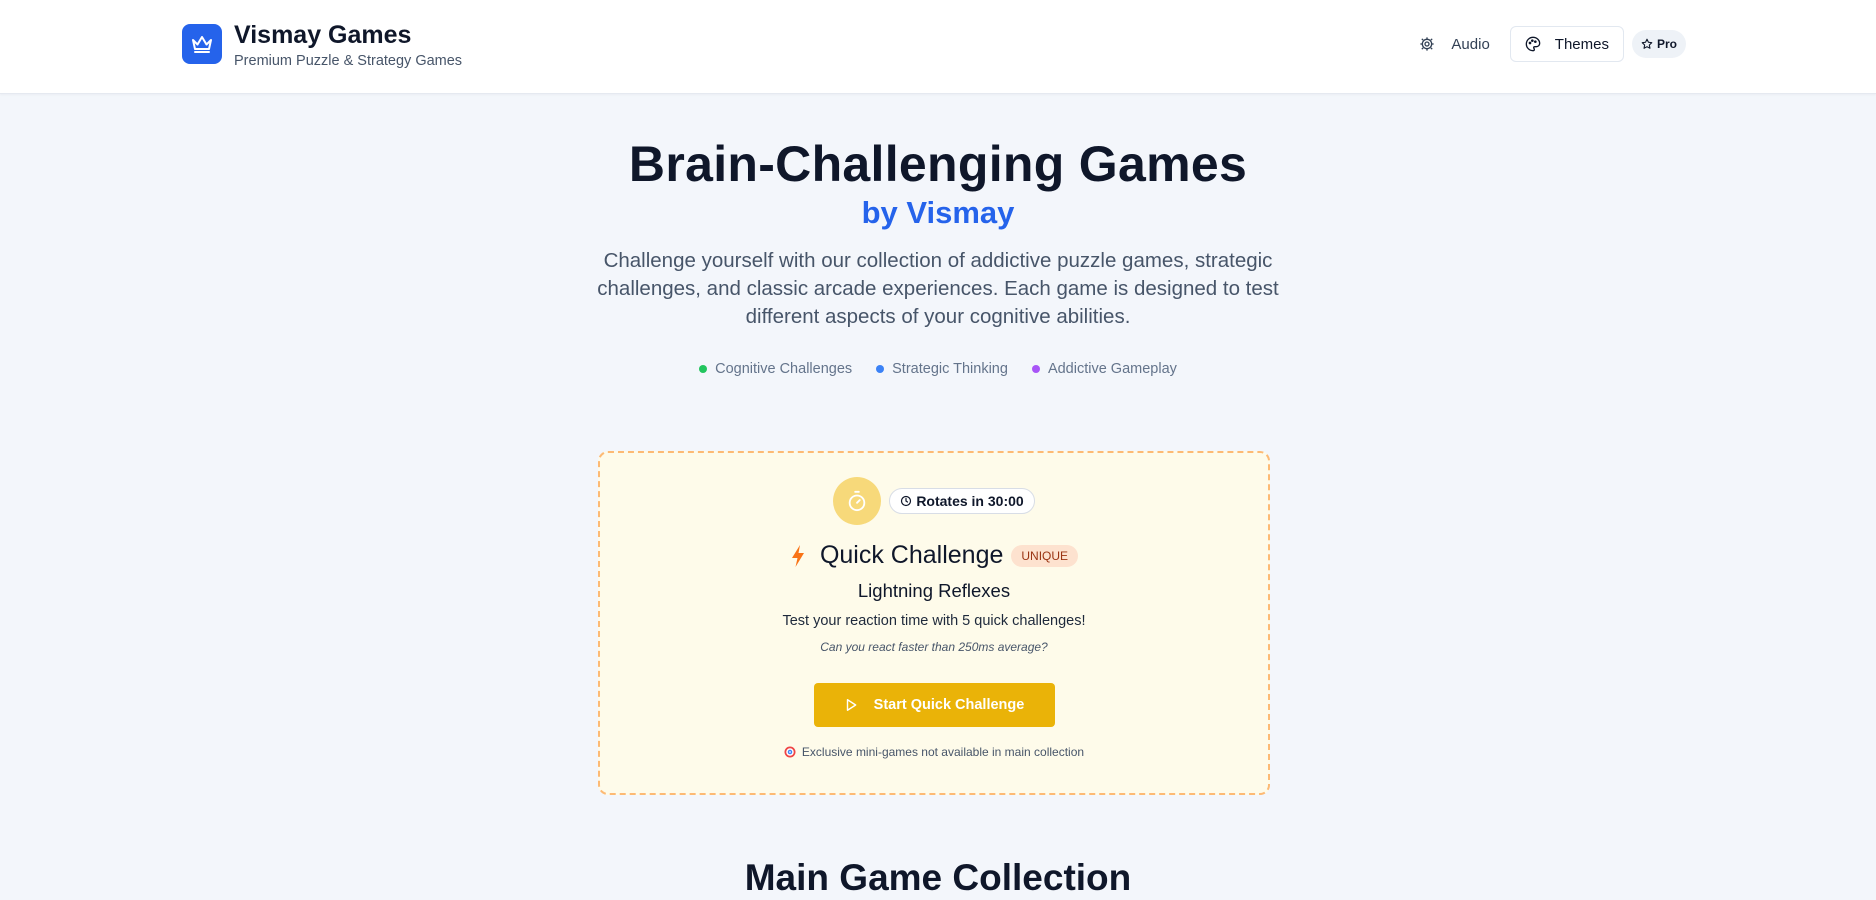 The image size is (1876, 900). Describe the element at coordinates (906, 501) in the screenshot. I see `clock-icon` at that location.